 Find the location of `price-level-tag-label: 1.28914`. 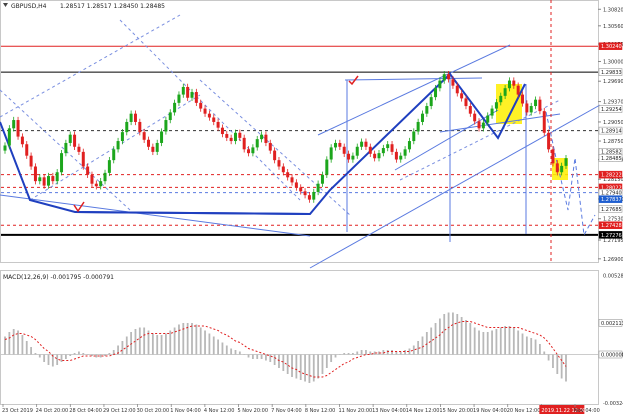

price-level-tag-label: 1.28914 is located at coordinates (611, 132).